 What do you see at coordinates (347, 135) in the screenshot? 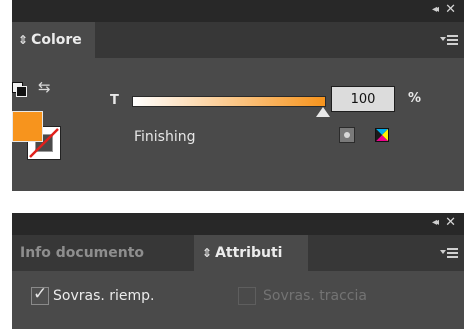
I see `spot-color-icon` at bounding box center [347, 135].